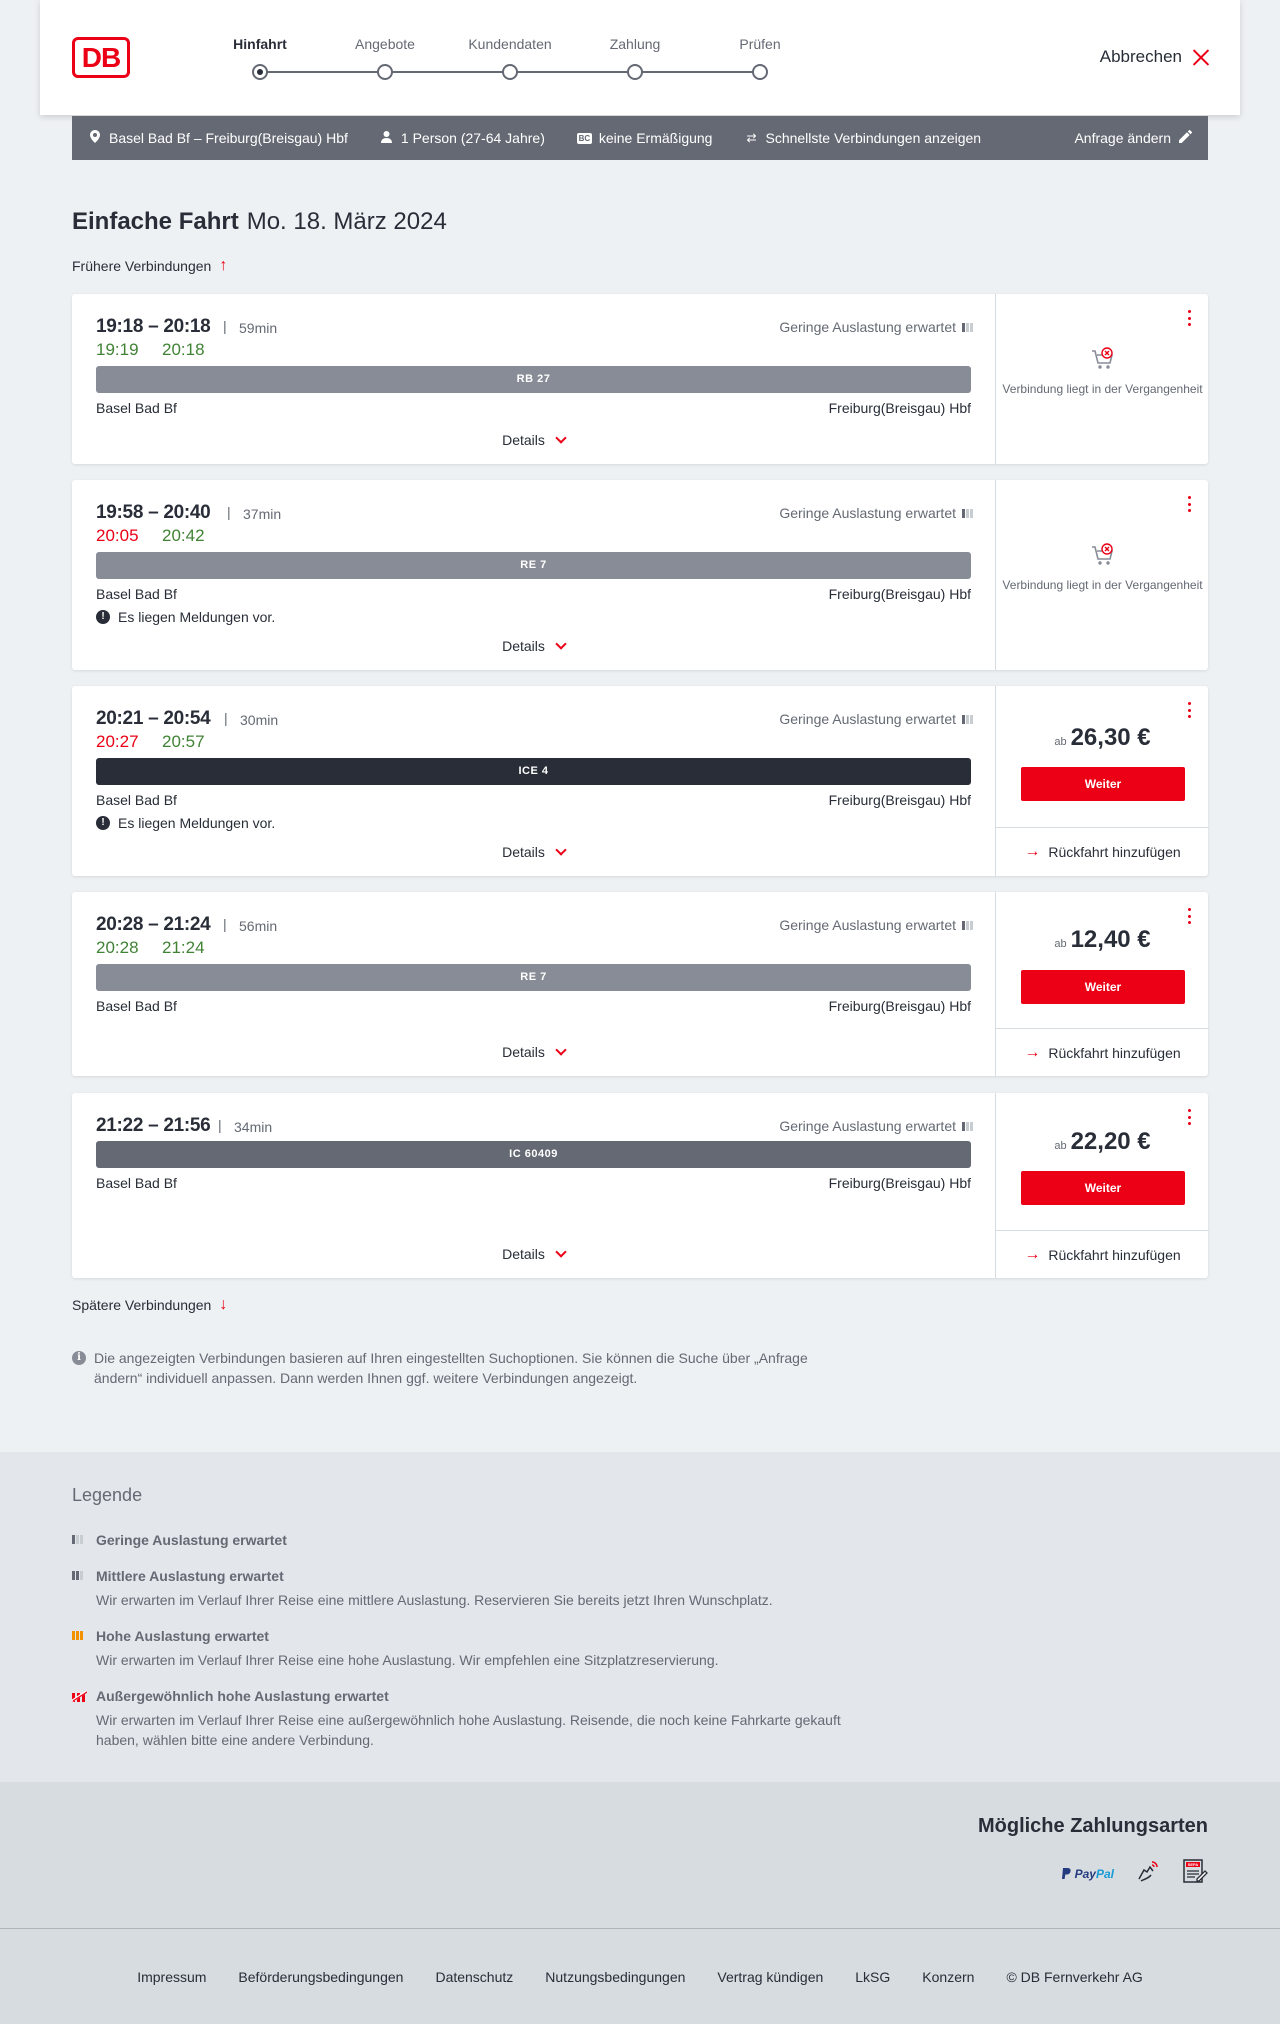 The width and height of the screenshot is (1280, 2024). What do you see at coordinates (1085, 1873) in the screenshot?
I see `paypal-text-a: Pay` at bounding box center [1085, 1873].